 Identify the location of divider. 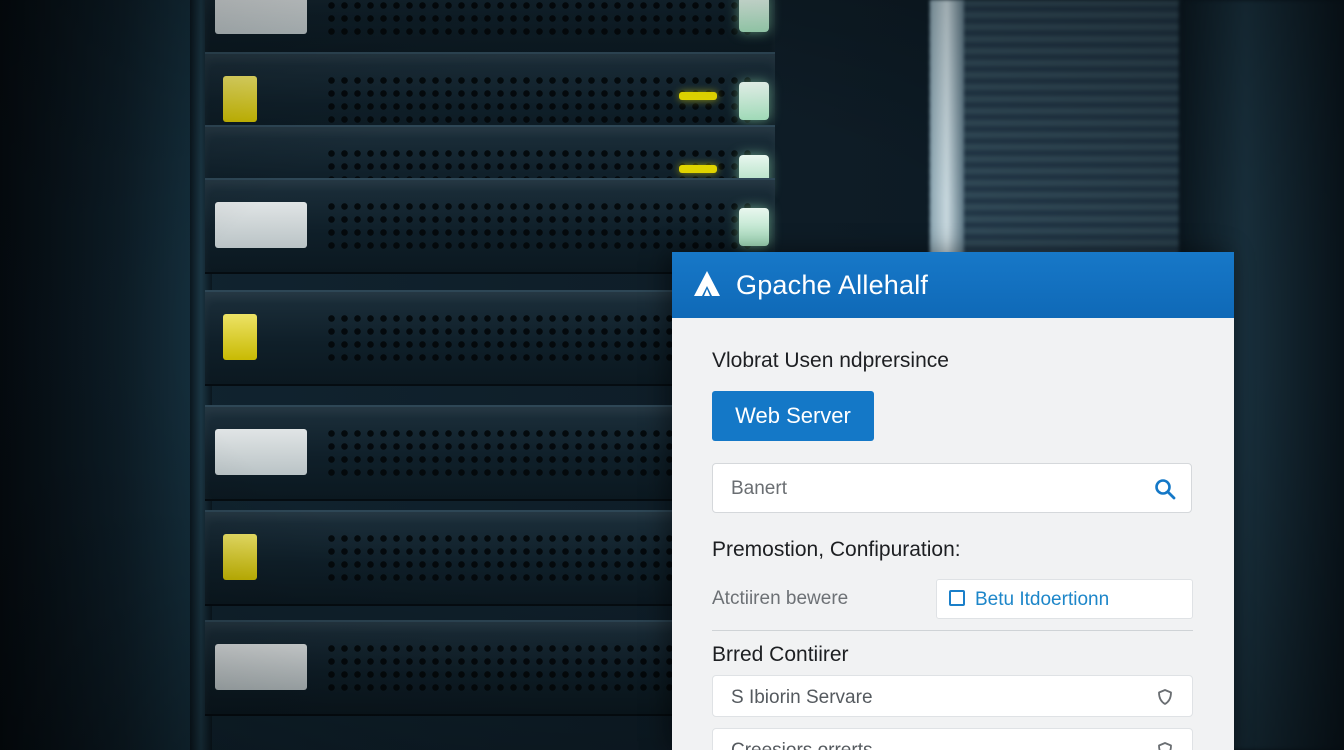
(952, 630).